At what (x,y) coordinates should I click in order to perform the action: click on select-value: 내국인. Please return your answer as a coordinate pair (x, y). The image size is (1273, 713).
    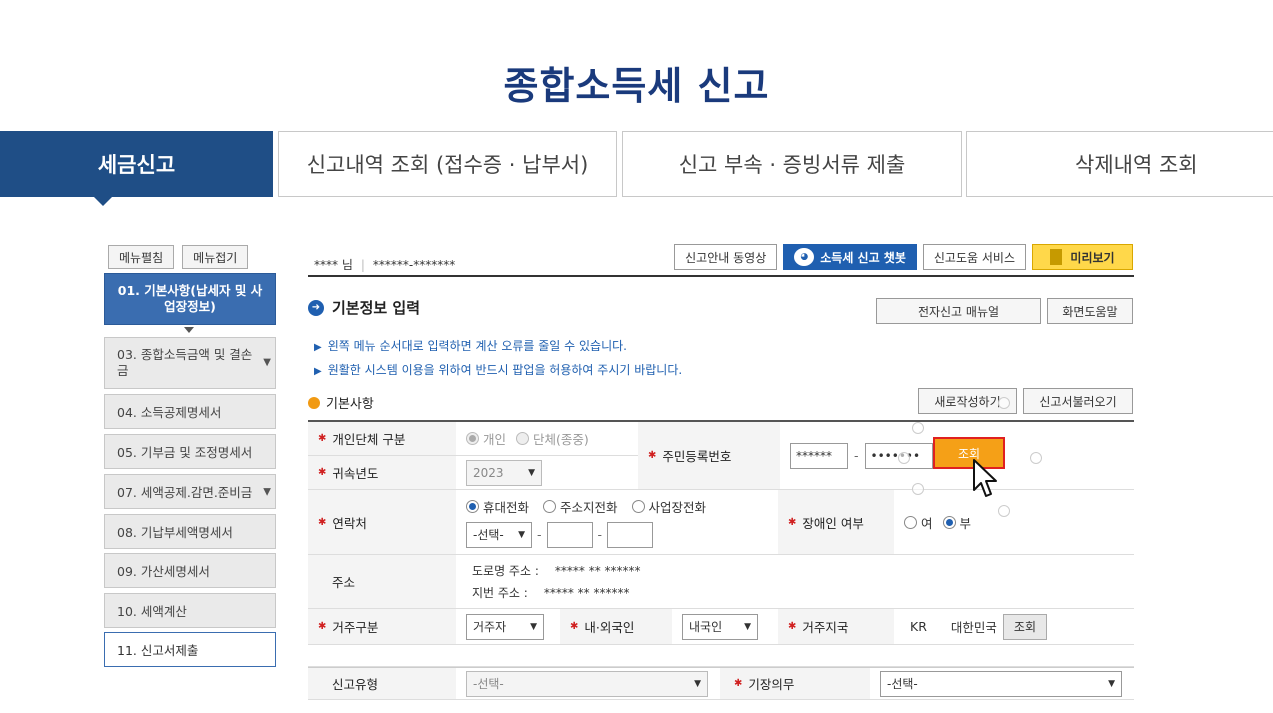
    Looking at the image, I should click on (706, 627).